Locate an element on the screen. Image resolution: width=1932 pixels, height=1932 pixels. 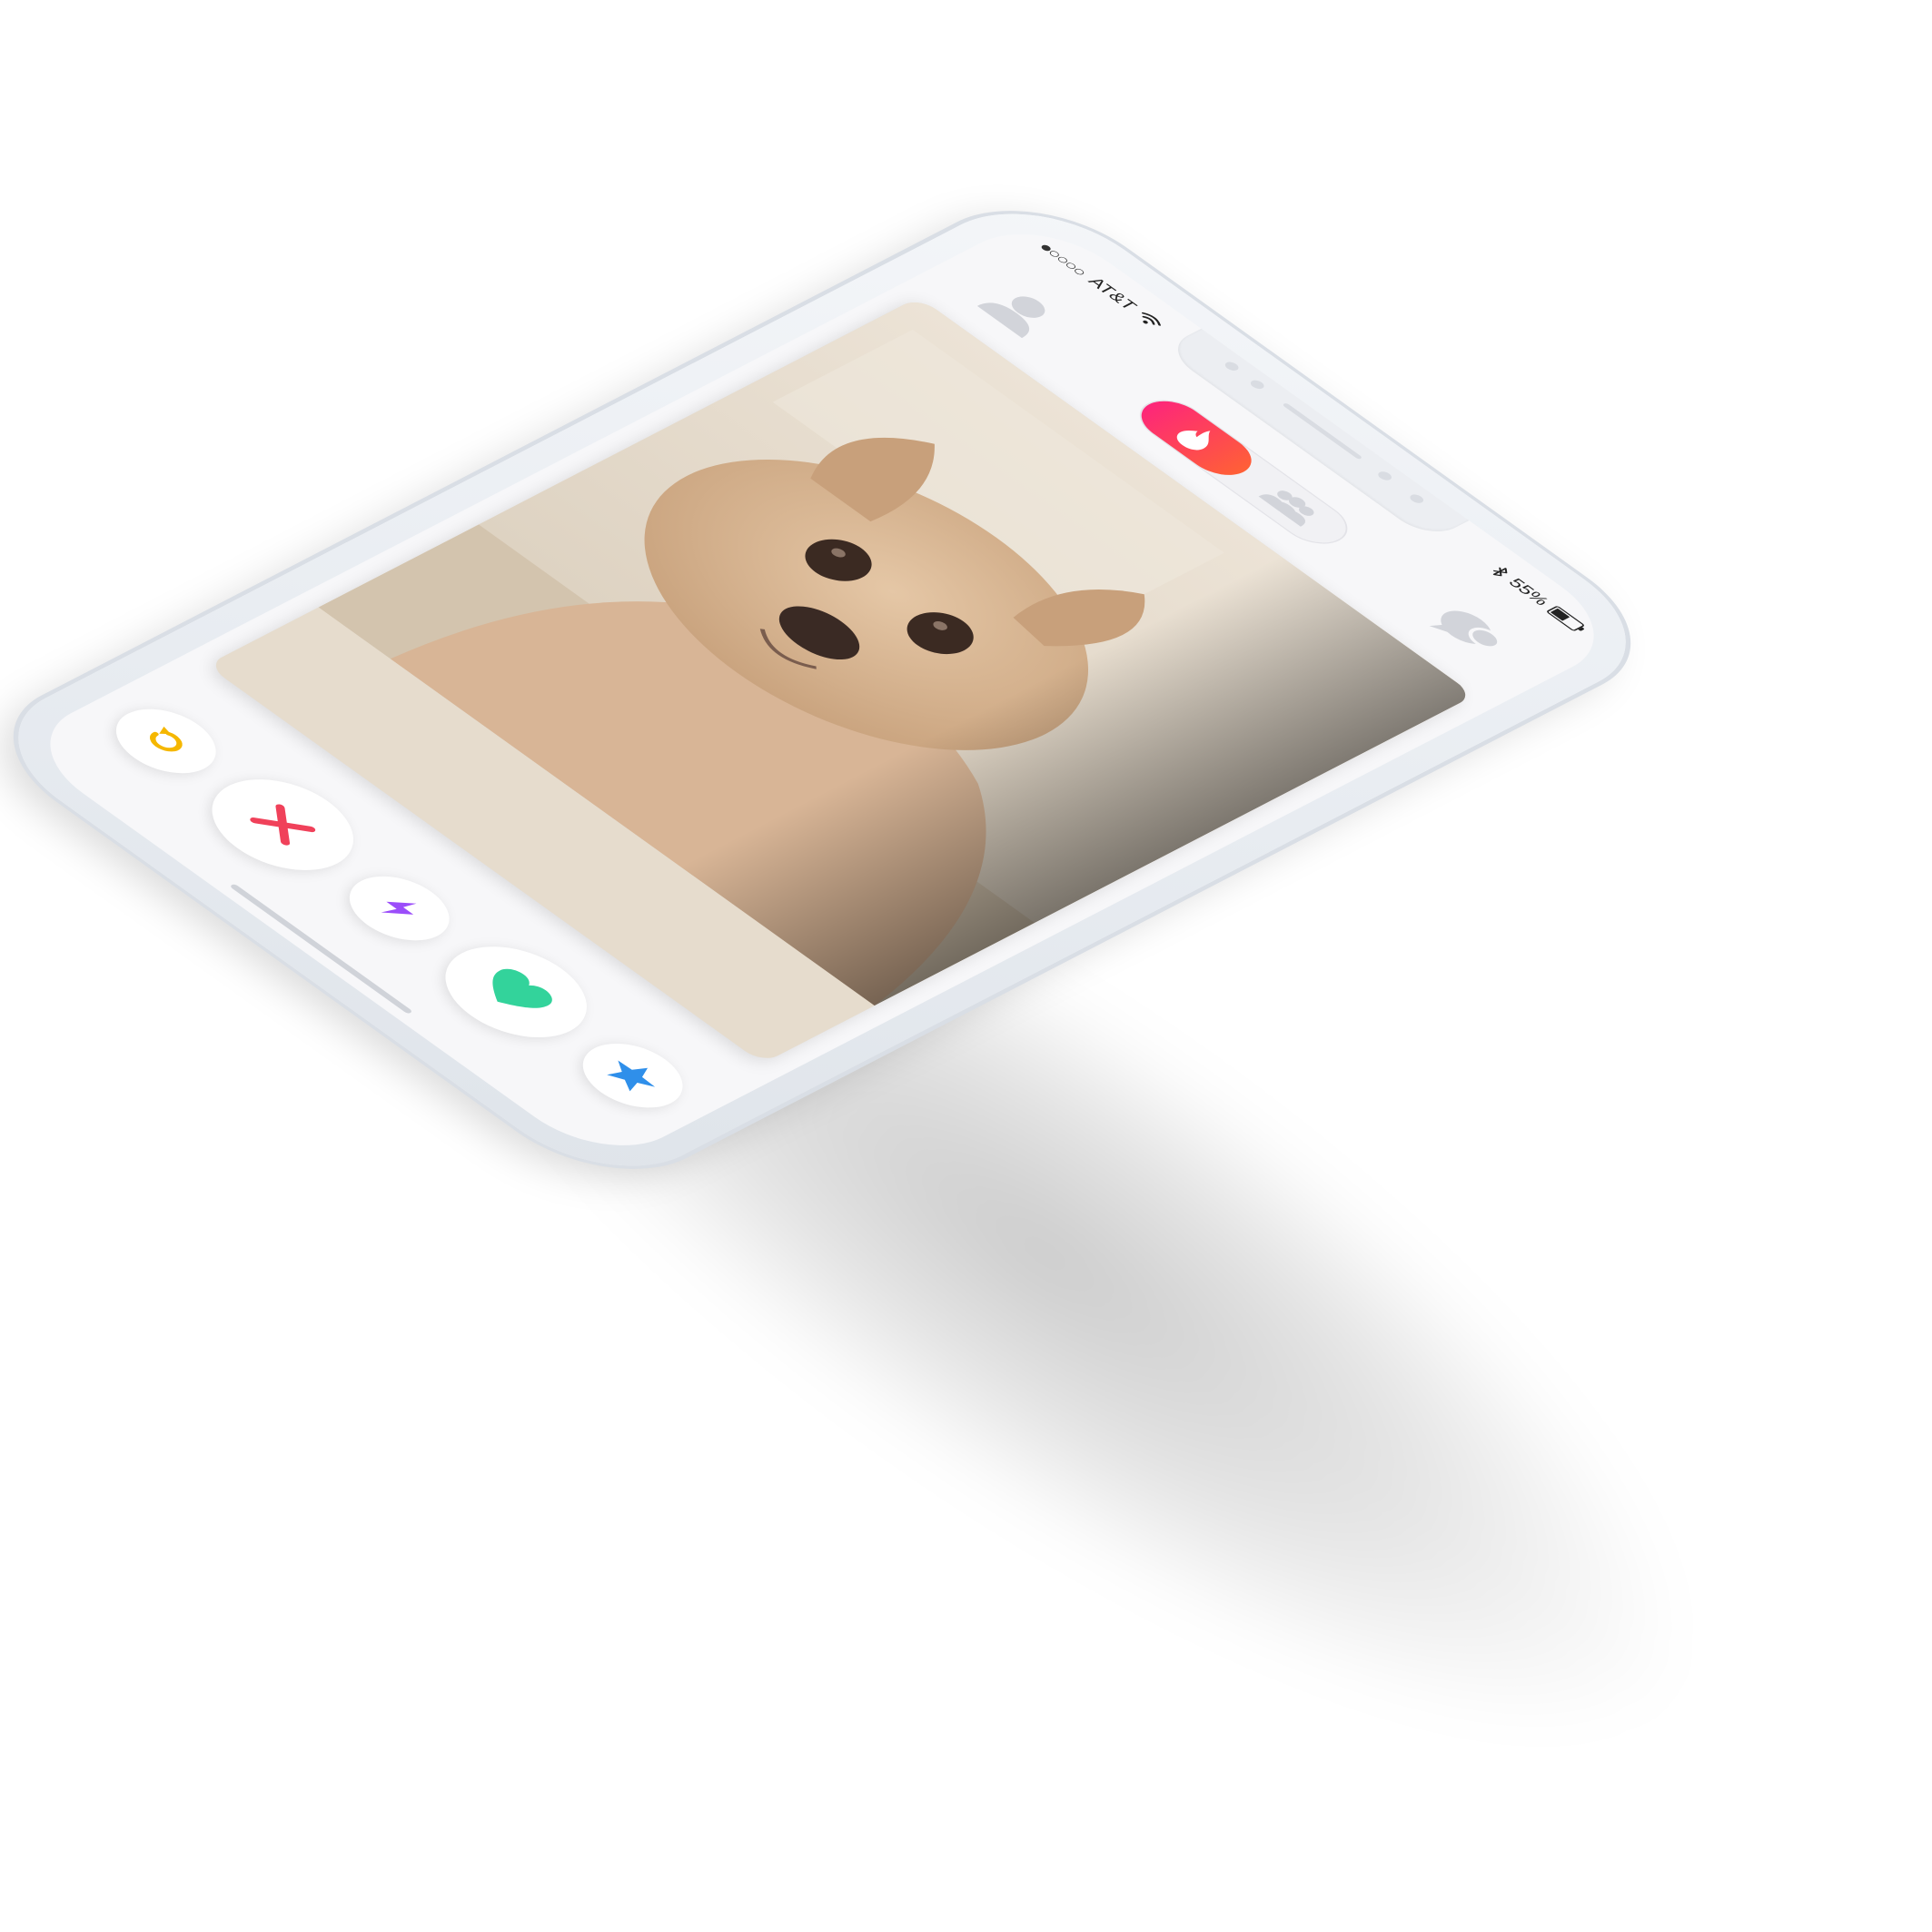
wifi-icon is located at coordinates (1151, 319).